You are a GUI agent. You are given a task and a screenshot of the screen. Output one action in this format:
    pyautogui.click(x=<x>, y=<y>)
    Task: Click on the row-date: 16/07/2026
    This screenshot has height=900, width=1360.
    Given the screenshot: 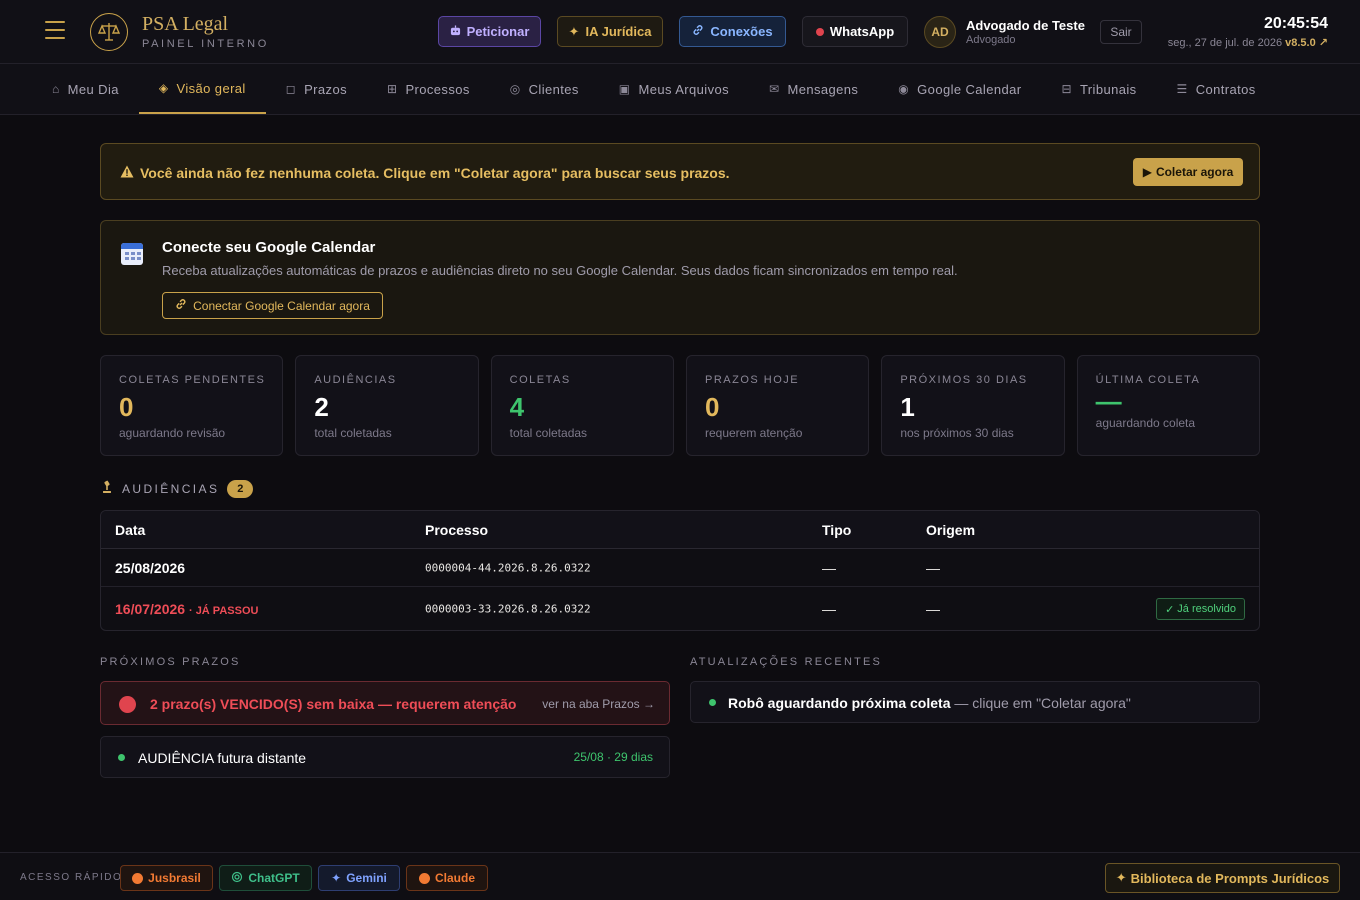 What is the action you would take?
    pyautogui.click(x=150, y=609)
    